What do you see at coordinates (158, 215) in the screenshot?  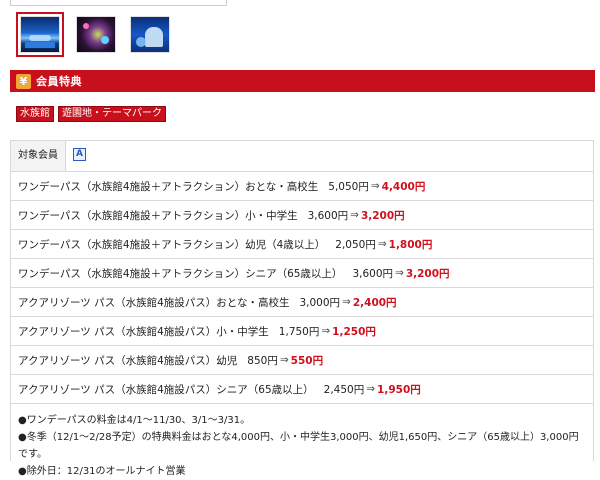 I see `plan-name: ワンデーパス（水族館4施設＋アトラクション）小・中学生` at bounding box center [158, 215].